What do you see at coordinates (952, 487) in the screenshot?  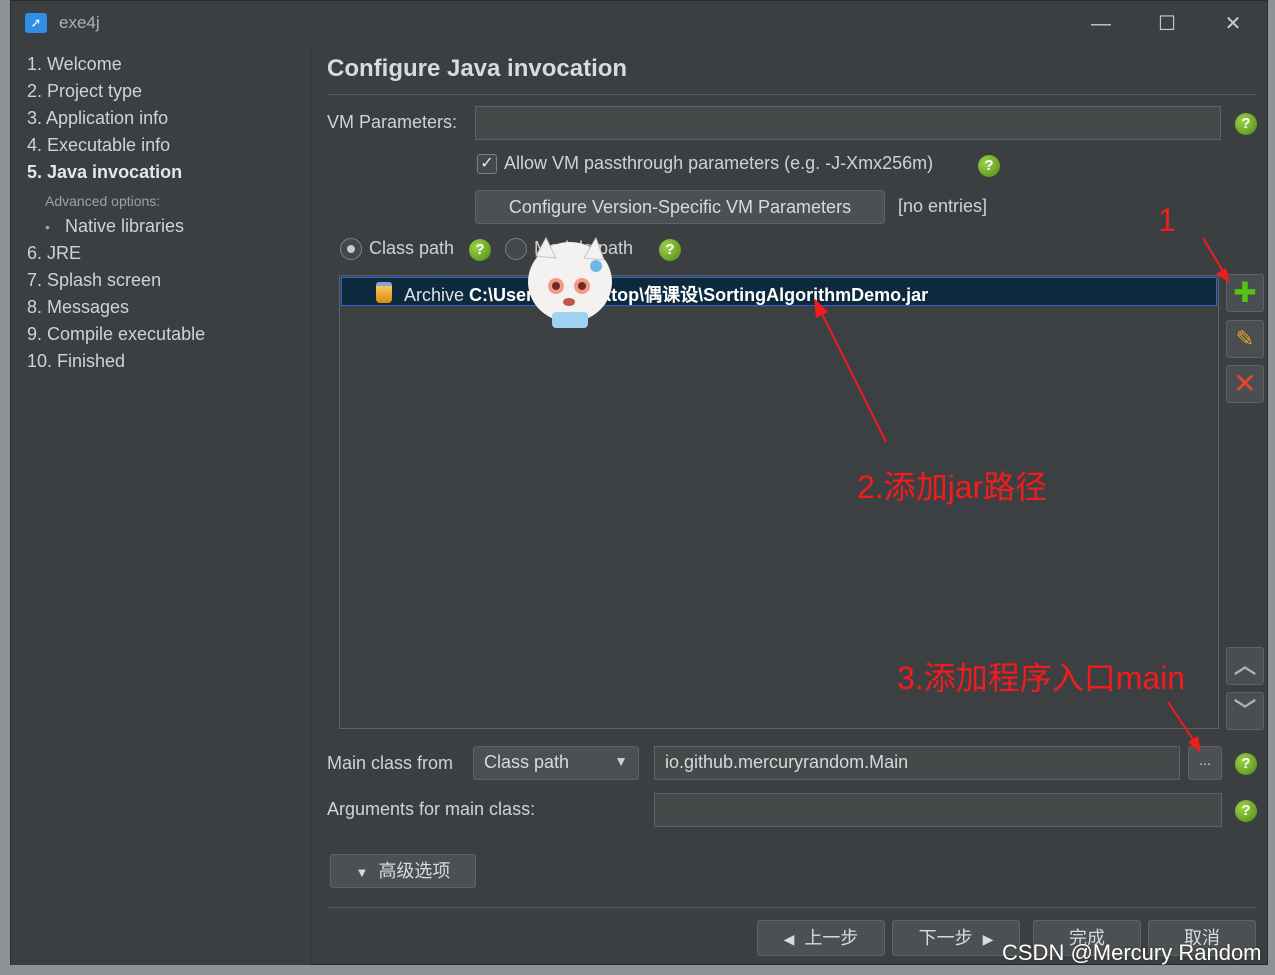 I see `annotation-step-2: 2.添加jar路径` at bounding box center [952, 487].